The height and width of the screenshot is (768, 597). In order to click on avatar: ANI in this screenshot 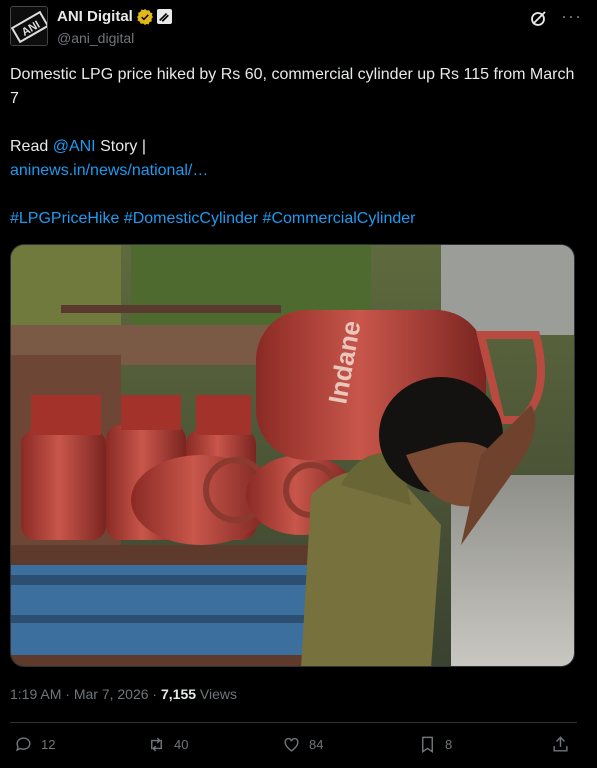, I will do `click(29, 26)`.